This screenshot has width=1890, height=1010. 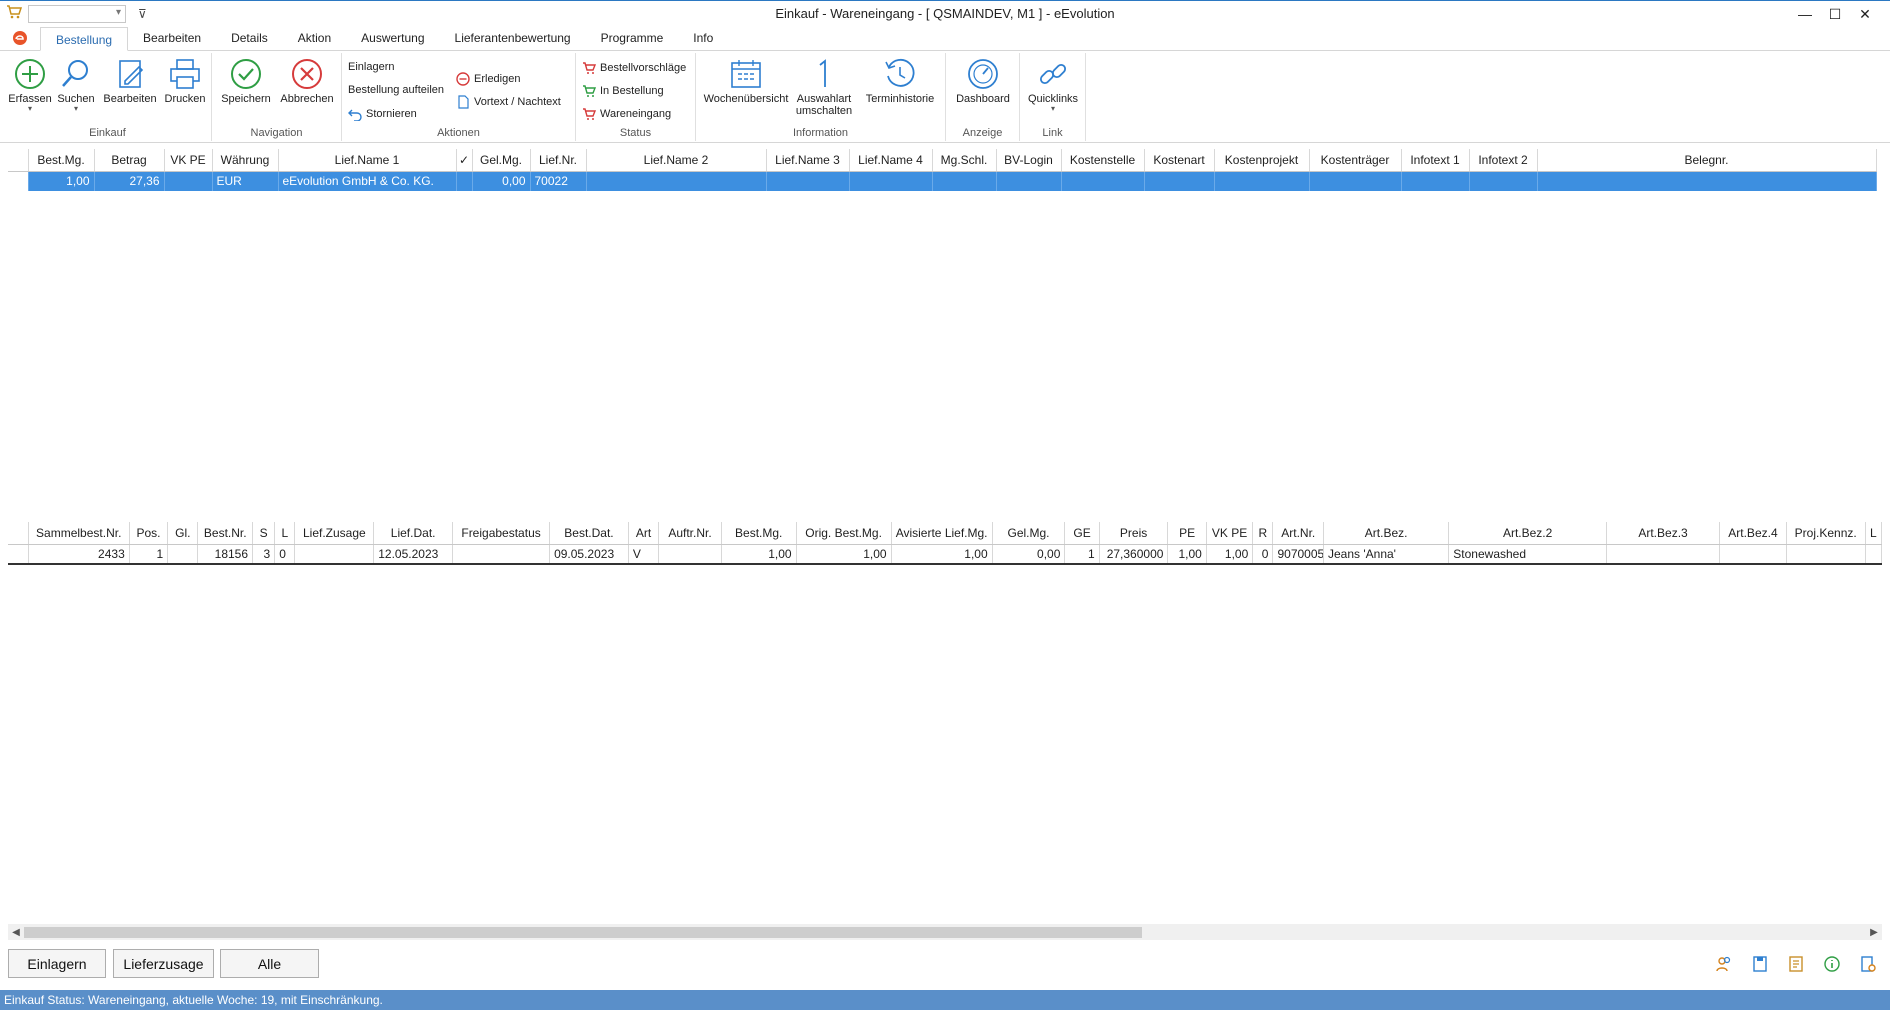 I want to click on save-disk-icon, so click(x=1760, y=964).